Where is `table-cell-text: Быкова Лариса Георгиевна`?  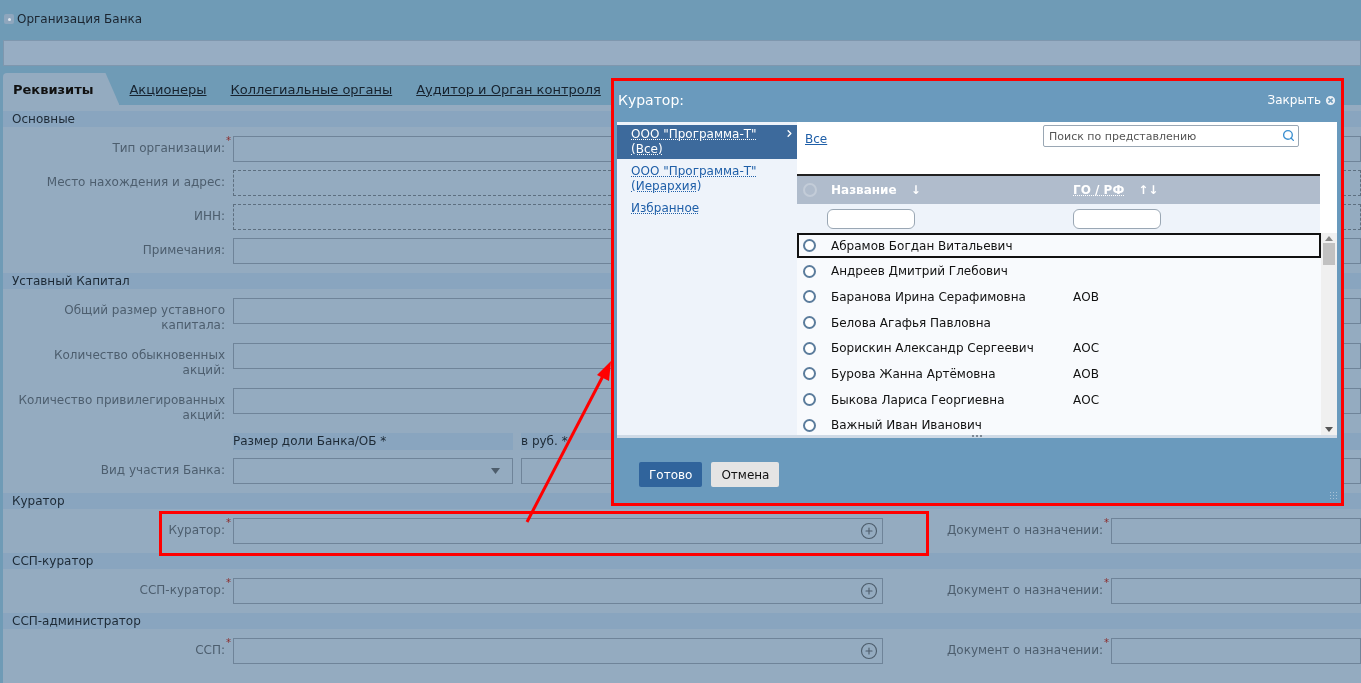
table-cell-text: Быкова Лариса Георгиевна is located at coordinates (918, 399).